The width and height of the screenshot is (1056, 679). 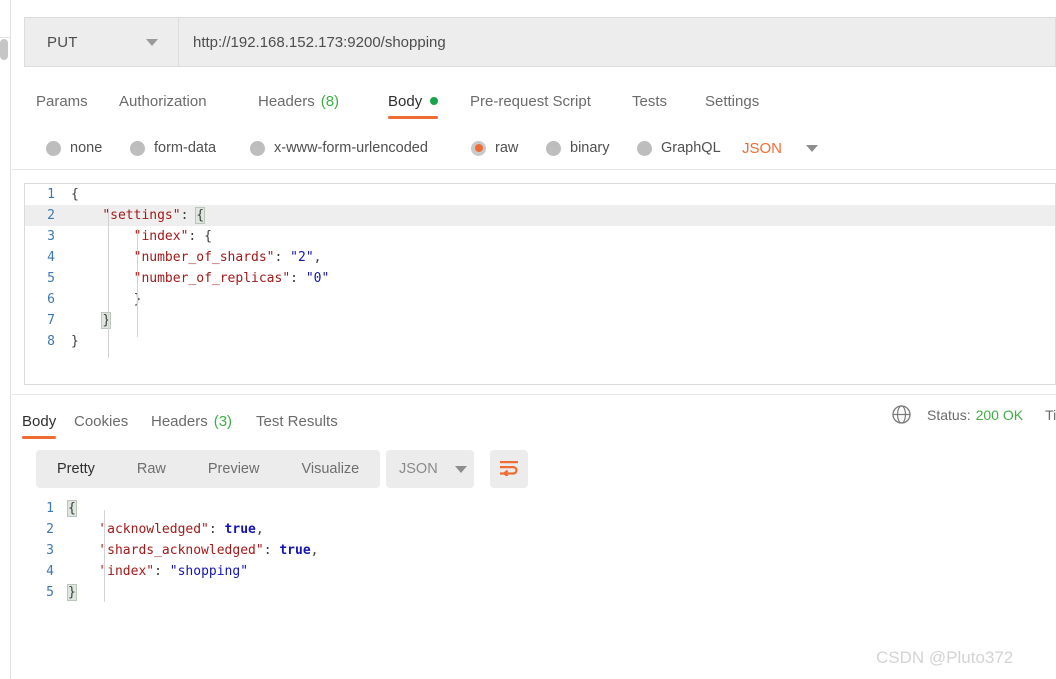 I want to click on code-line: 4 "index": "shopping", so click(x=540, y=571).